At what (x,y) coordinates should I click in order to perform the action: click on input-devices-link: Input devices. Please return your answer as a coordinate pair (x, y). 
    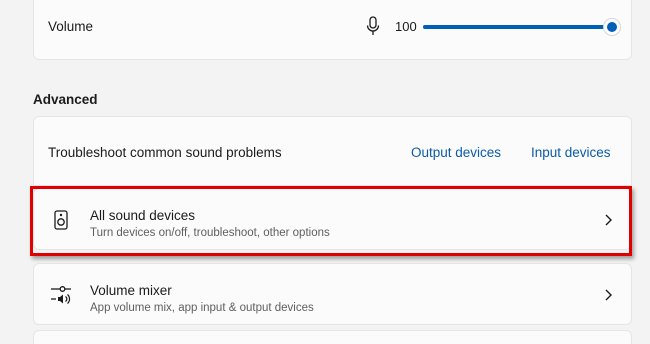
    Looking at the image, I should click on (571, 152).